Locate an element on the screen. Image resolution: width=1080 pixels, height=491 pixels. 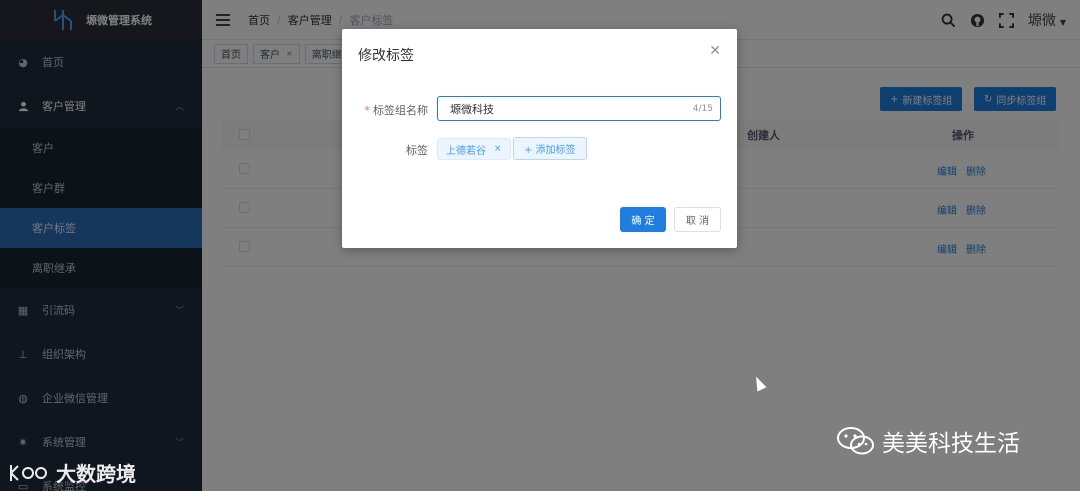
confirm-button: 确 定 is located at coordinates (643, 219).